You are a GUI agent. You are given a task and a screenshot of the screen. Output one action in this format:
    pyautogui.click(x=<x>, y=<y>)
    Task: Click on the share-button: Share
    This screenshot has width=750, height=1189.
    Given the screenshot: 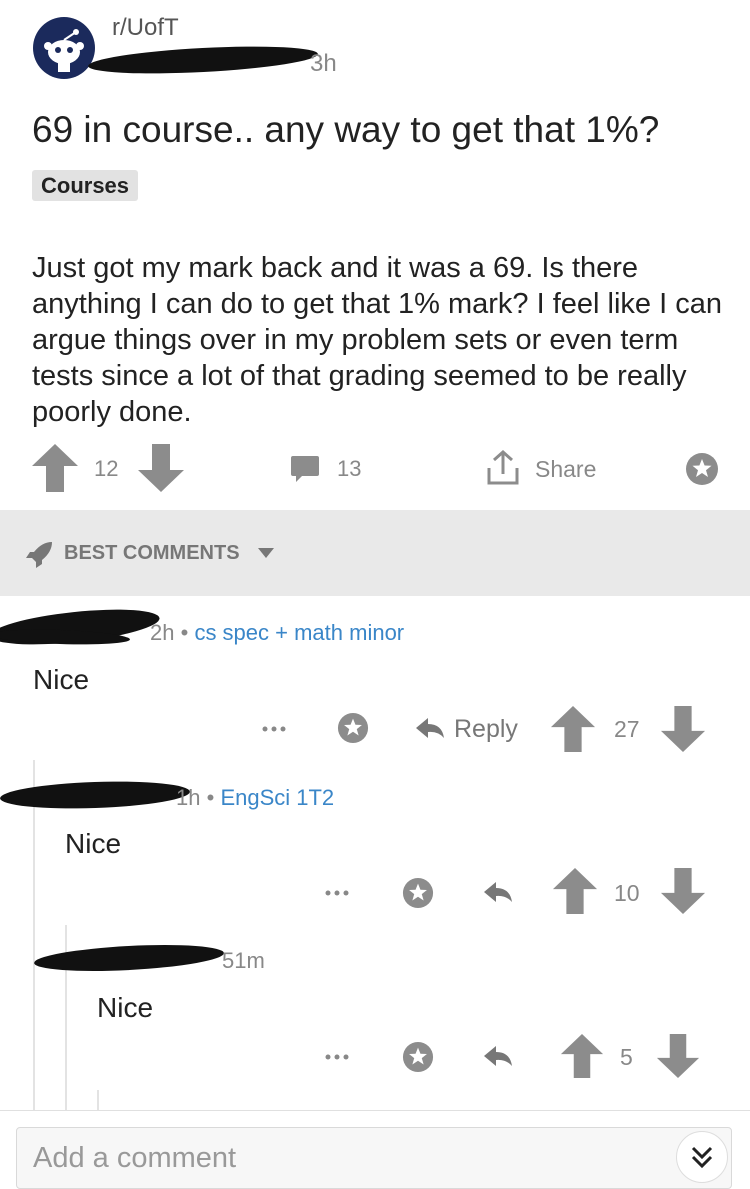 What is the action you would take?
    pyautogui.click(x=565, y=469)
    